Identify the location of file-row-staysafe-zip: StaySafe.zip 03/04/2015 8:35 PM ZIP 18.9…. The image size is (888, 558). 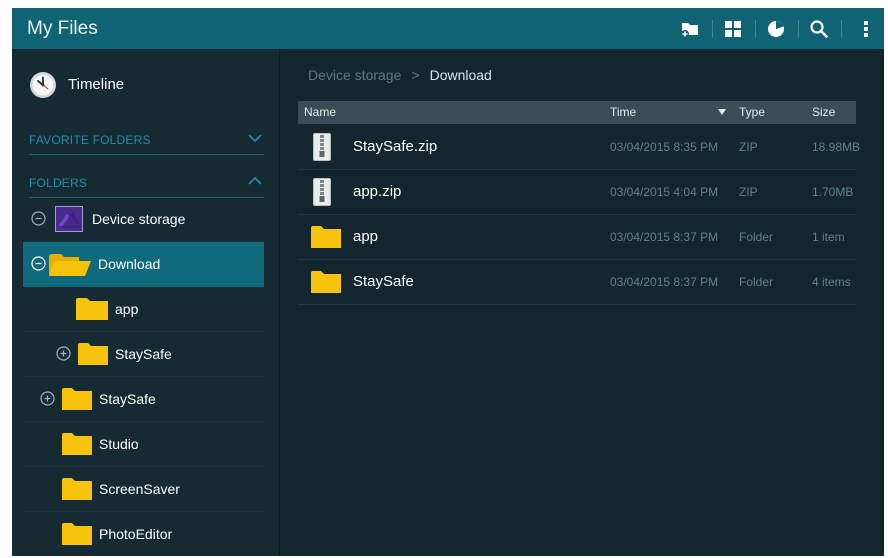
(579, 147).